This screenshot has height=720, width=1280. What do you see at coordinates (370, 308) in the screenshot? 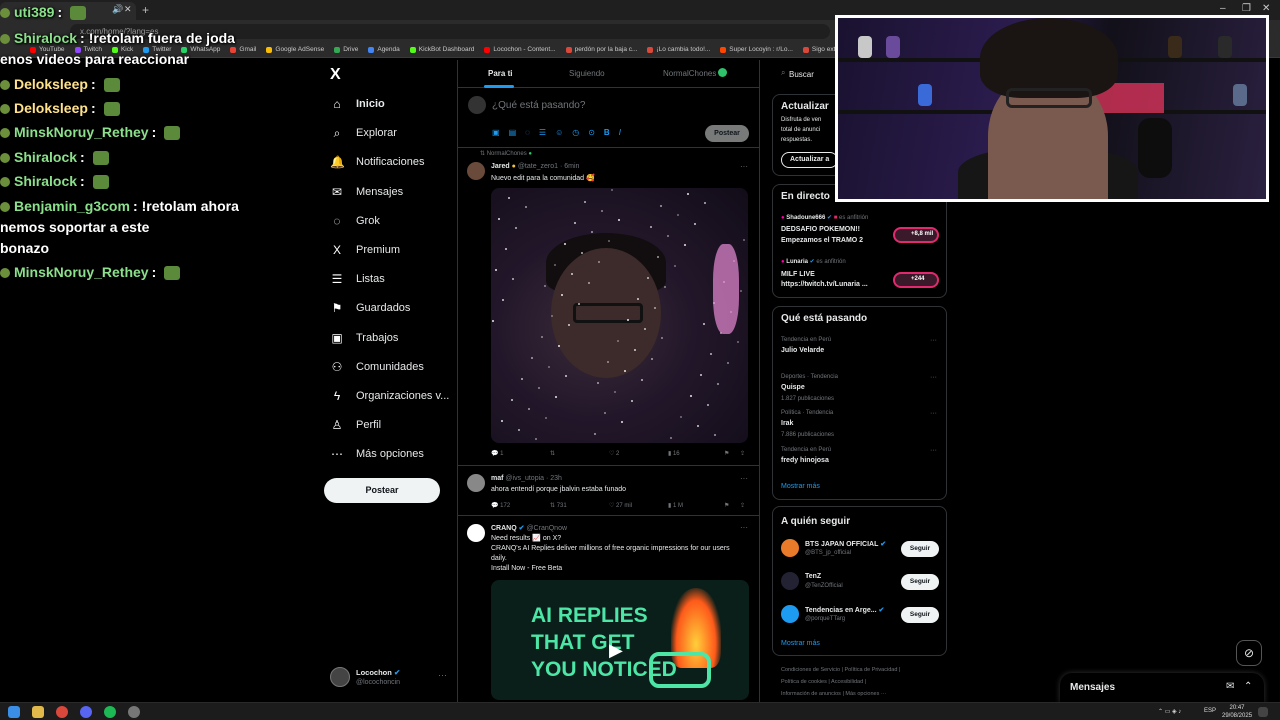
I see `nav-item-bookmarks: ⚑ Guardados` at bounding box center [370, 308].